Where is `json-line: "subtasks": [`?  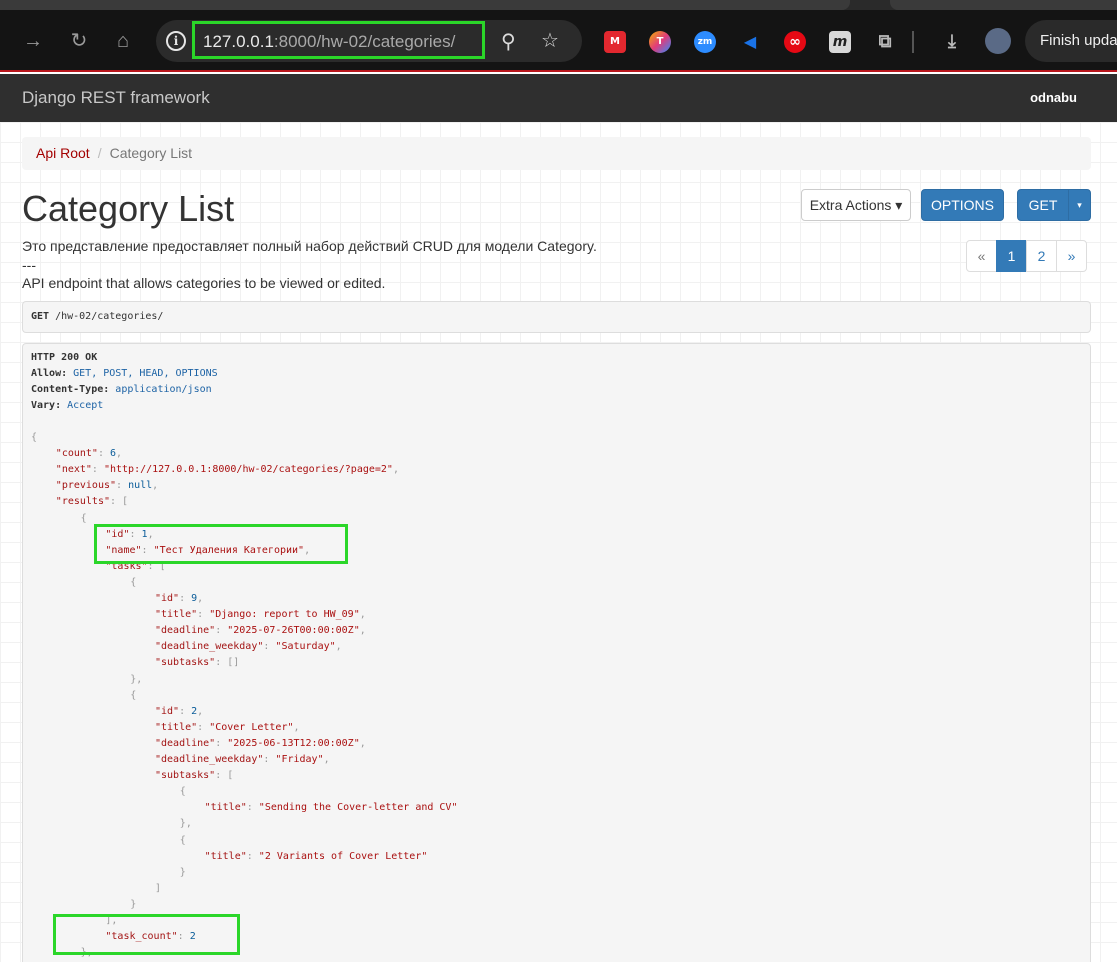 json-line: "subtasks": [ is located at coordinates (194, 776).